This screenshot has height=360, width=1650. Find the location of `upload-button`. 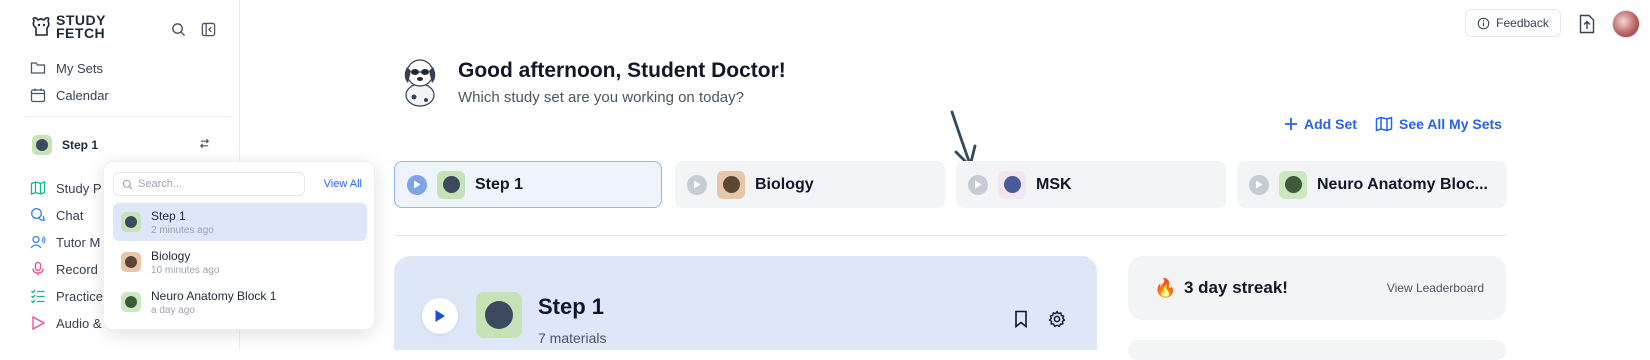

upload-button is located at coordinates (1587, 24).